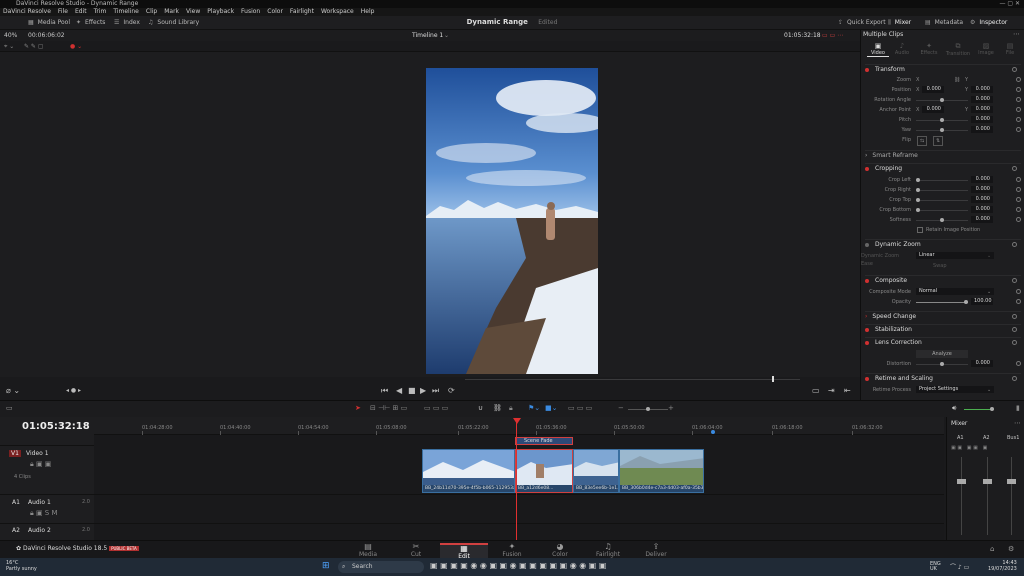  Describe the element at coordinates (943, 168) in the screenshot. I see `cropping-section: Cropping` at that location.